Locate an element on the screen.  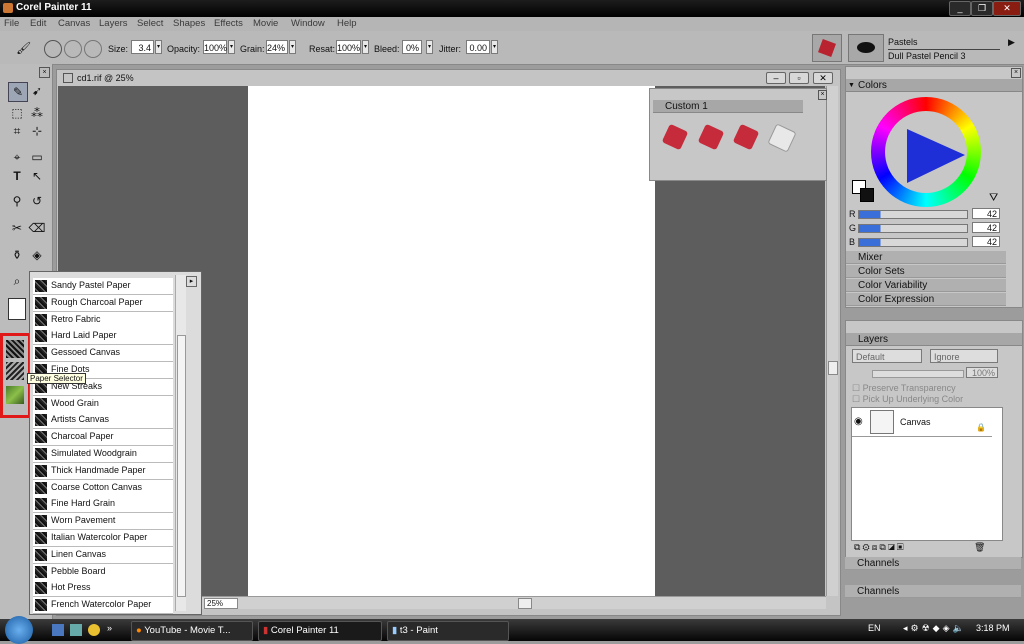
opacity-dropdown: ▾ is located at coordinates (231, 47).